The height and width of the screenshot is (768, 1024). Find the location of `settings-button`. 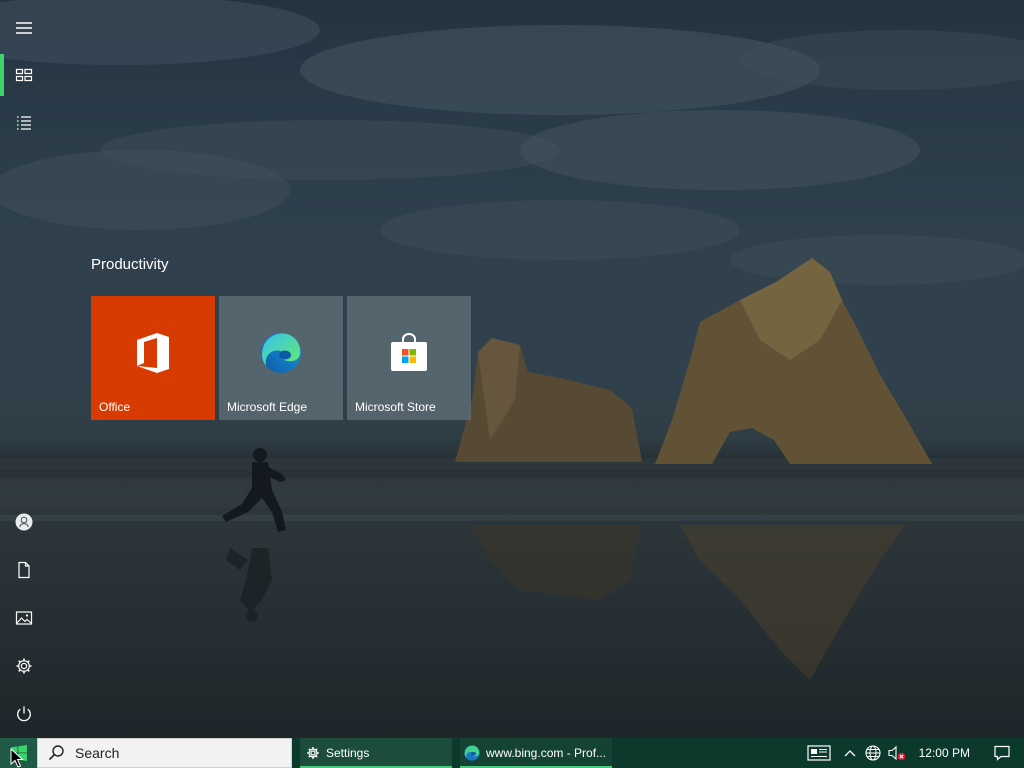

settings-button is located at coordinates (24, 666).